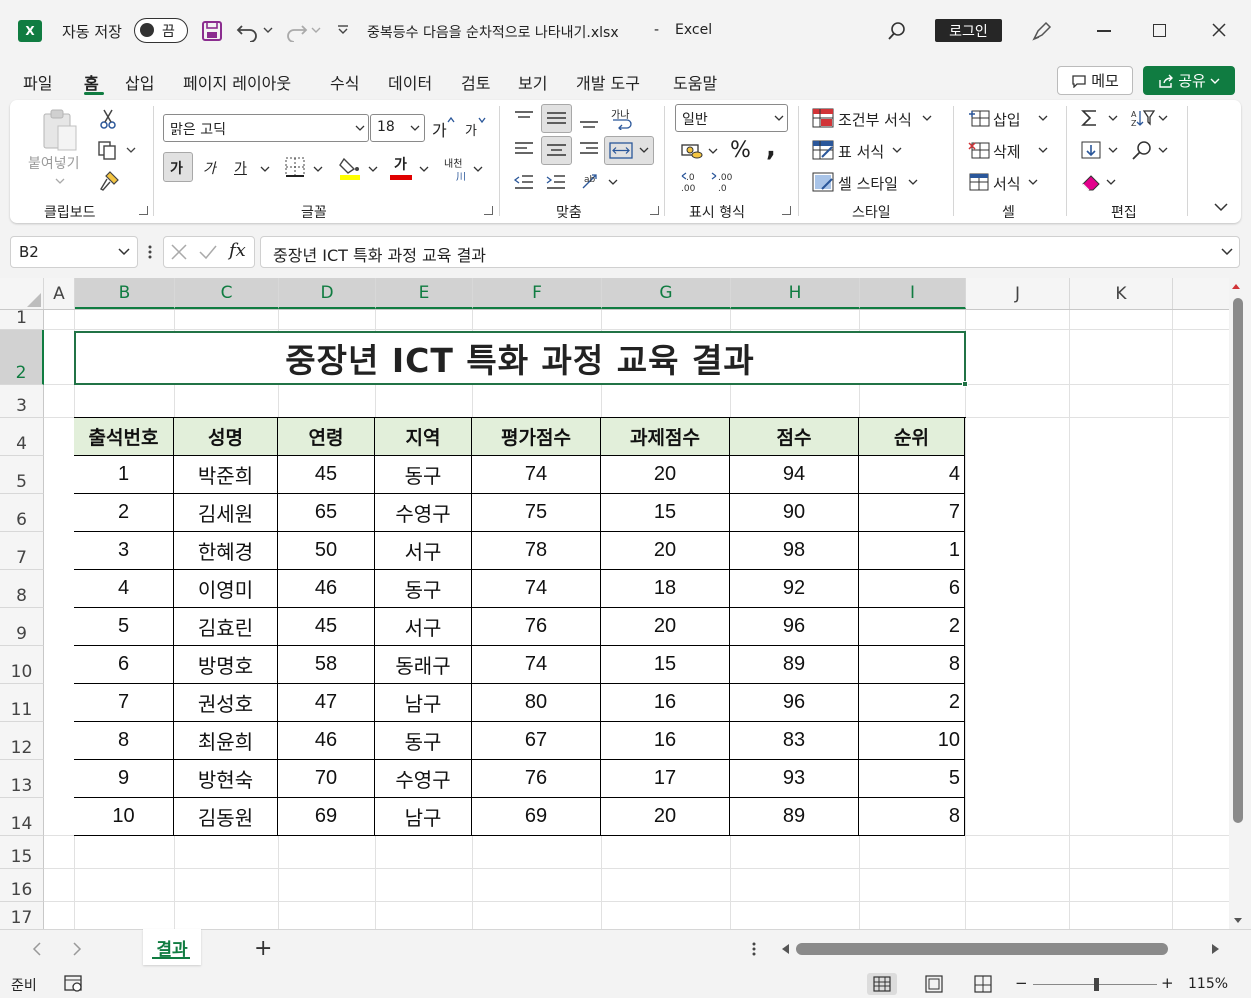  What do you see at coordinates (296, 31) in the screenshot?
I see `redo-icon` at bounding box center [296, 31].